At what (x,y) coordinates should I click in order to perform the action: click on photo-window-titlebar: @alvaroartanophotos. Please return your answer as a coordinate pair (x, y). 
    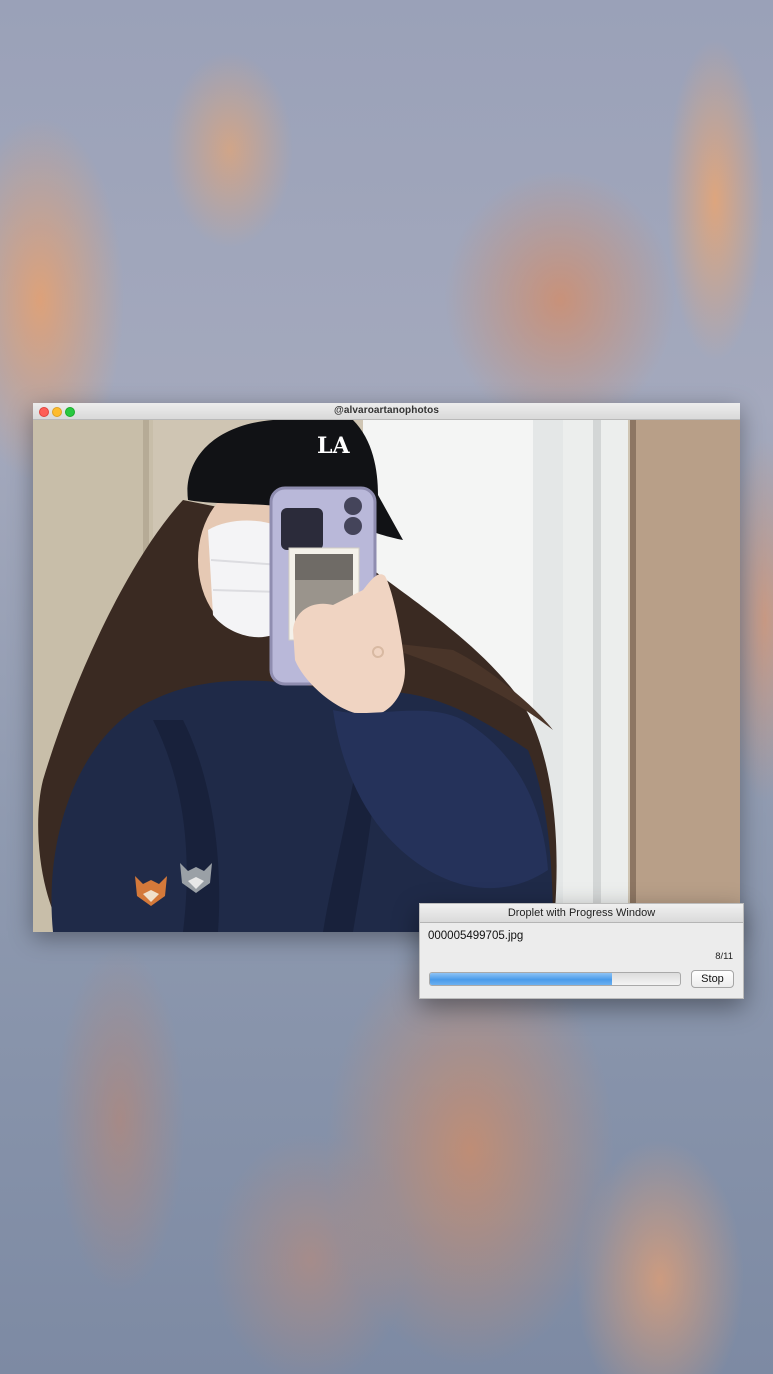
    Looking at the image, I should click on (386, 411).